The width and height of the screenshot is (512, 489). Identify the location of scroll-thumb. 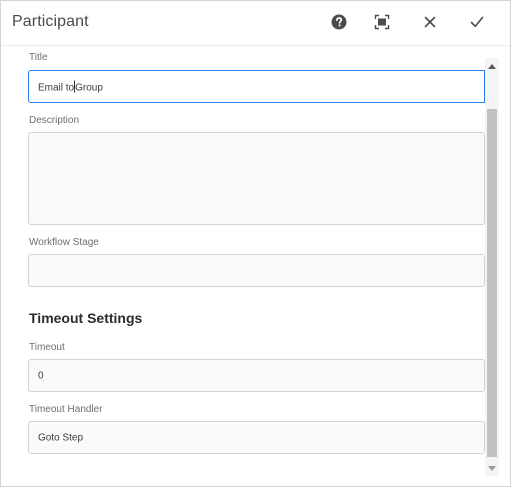
(492, 283).